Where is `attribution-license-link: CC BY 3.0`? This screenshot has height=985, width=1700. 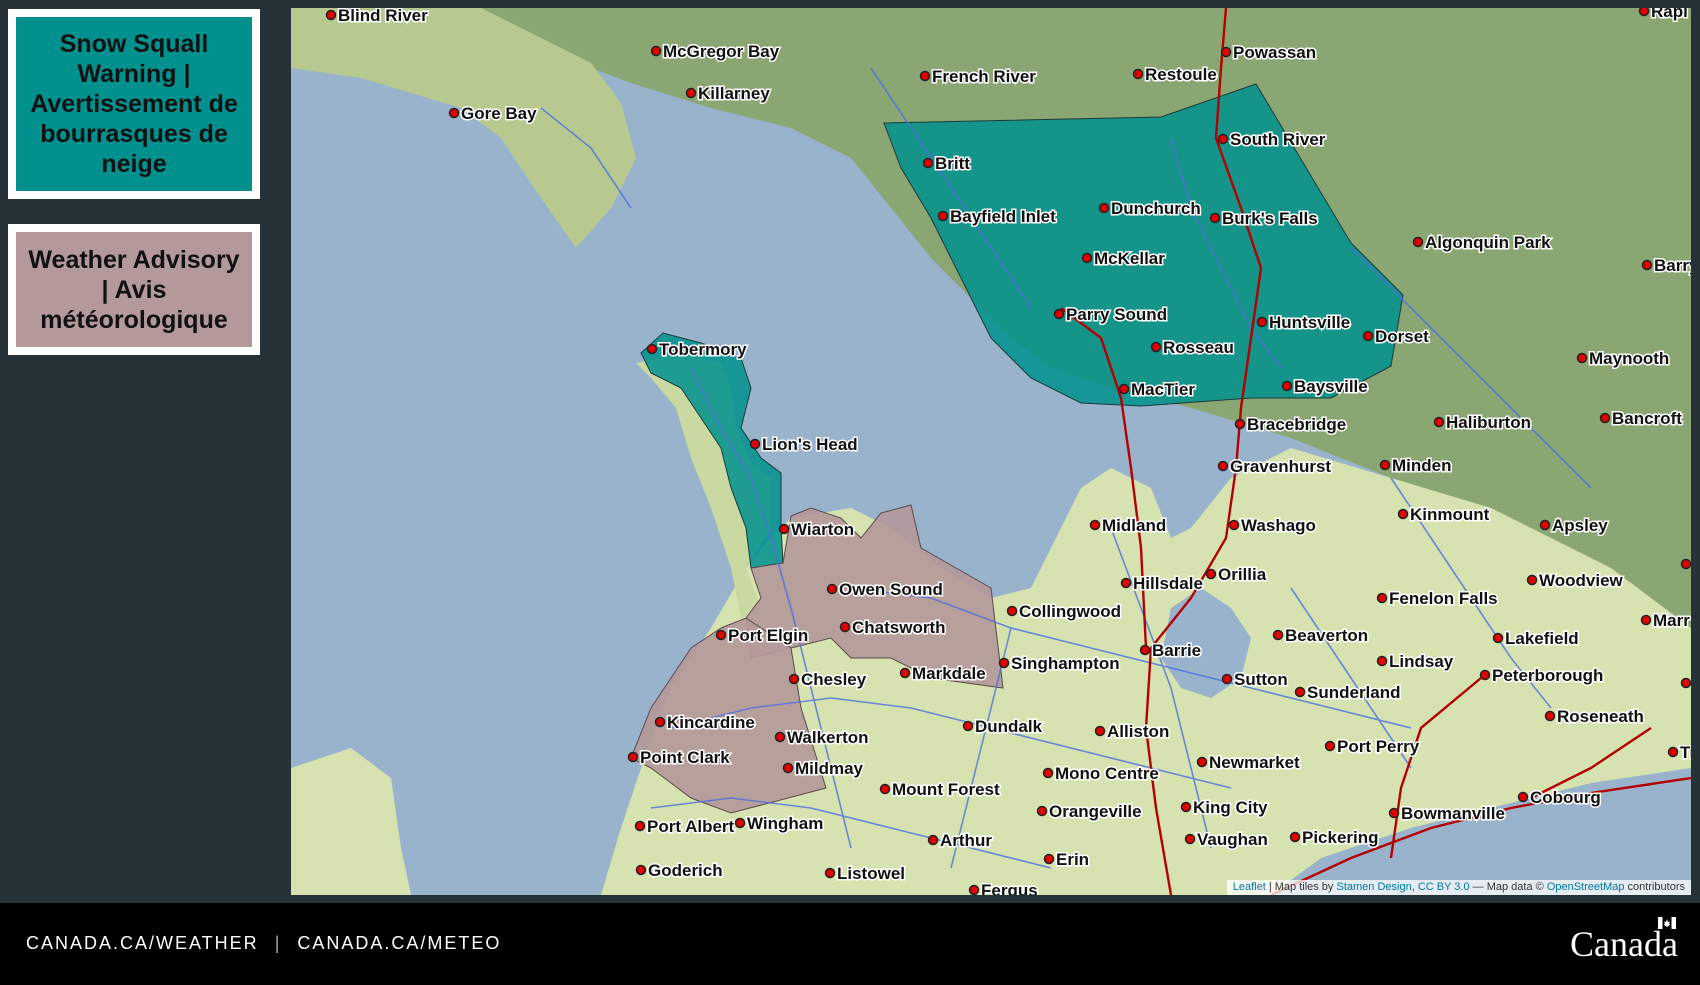 attribution-license-link: CC BY 3.0 is located at coordinates (1444, 887).